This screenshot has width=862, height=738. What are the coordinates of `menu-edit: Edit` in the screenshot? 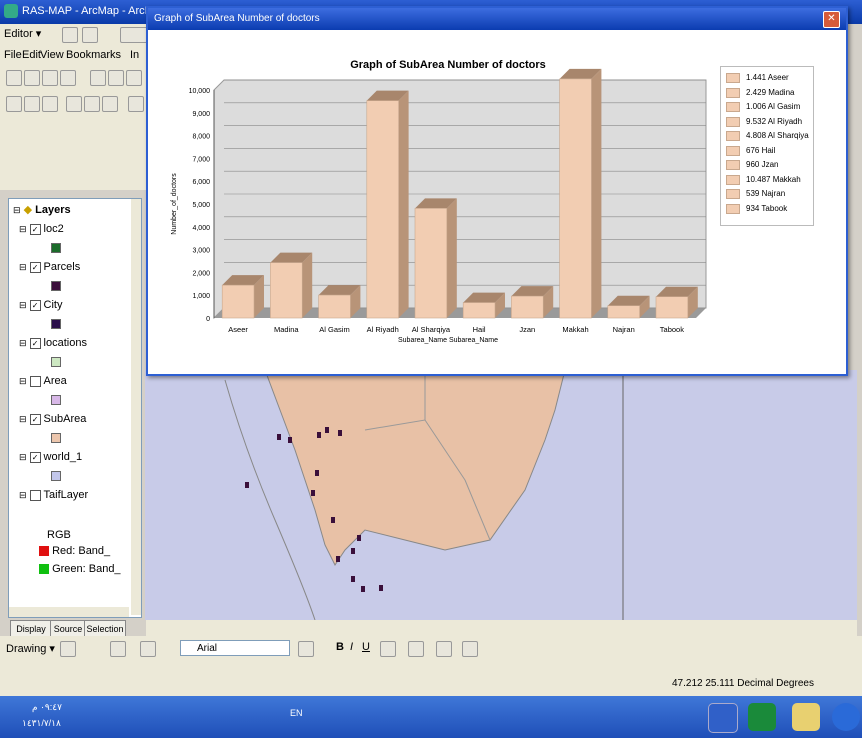 It's located at (31, 55).